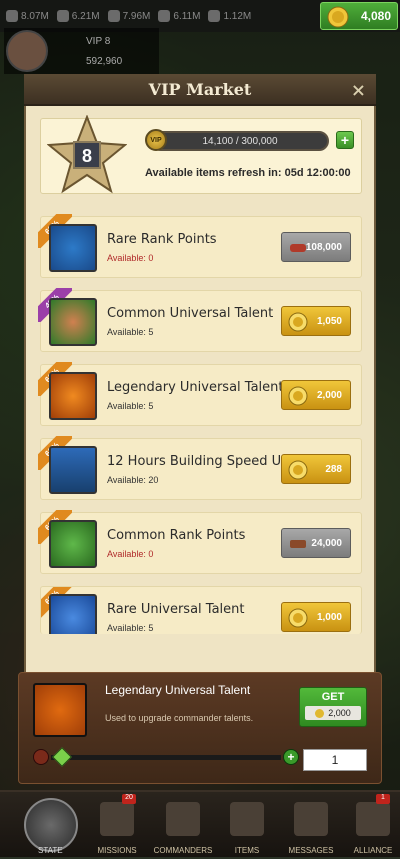 This screenshot has width=400, height=859. Describe the element at coordinates (359, 16) in the screenshot. I see `gold-balance-button: 4,080` at that location.